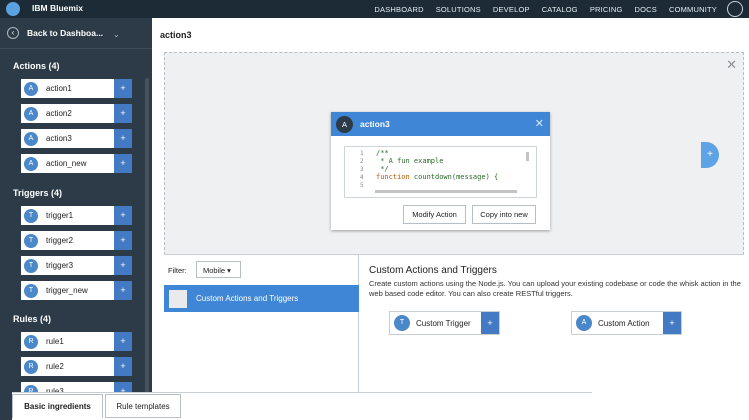 The image size is (749, 420). Describe the element at coordinates (446, 191) in the screenshot. I see `editor-horizontal-scrollbar` at that location.